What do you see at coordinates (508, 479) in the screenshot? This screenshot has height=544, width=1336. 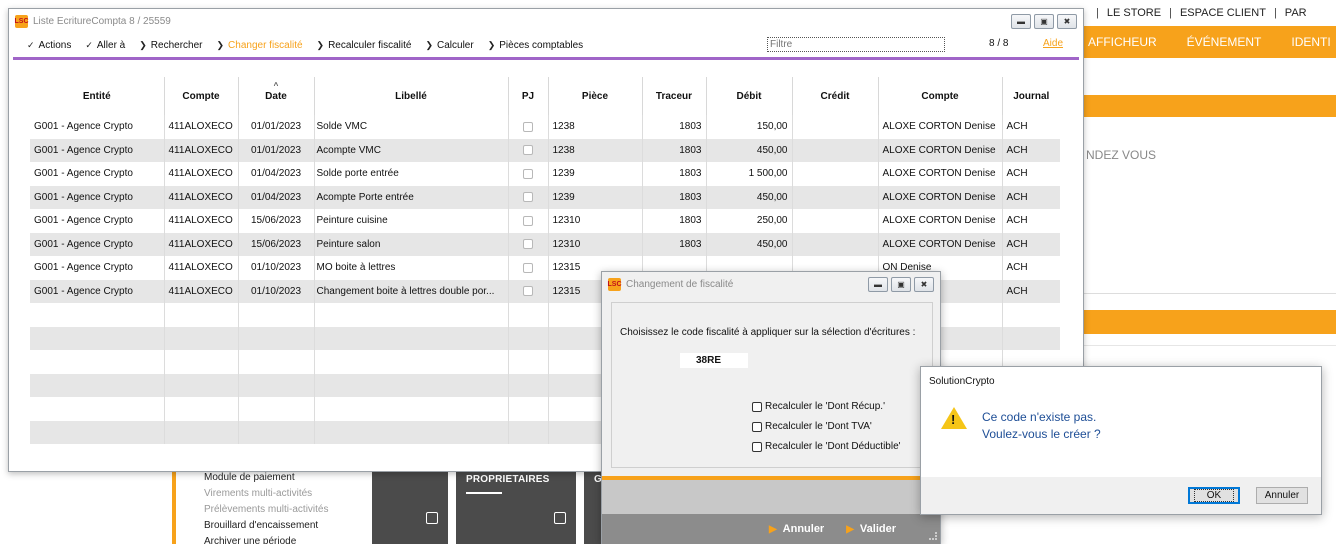 I see `tile-title: PROPRIETAIRES` at bounding box center [508, 479].